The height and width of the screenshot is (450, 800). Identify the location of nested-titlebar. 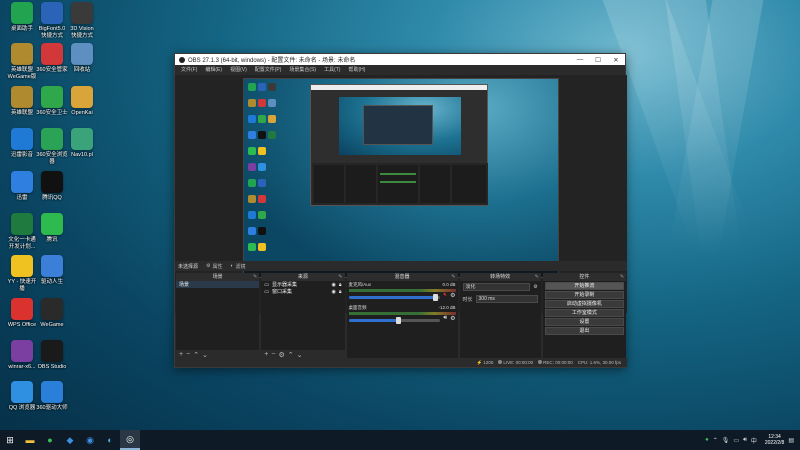
(399, 87).